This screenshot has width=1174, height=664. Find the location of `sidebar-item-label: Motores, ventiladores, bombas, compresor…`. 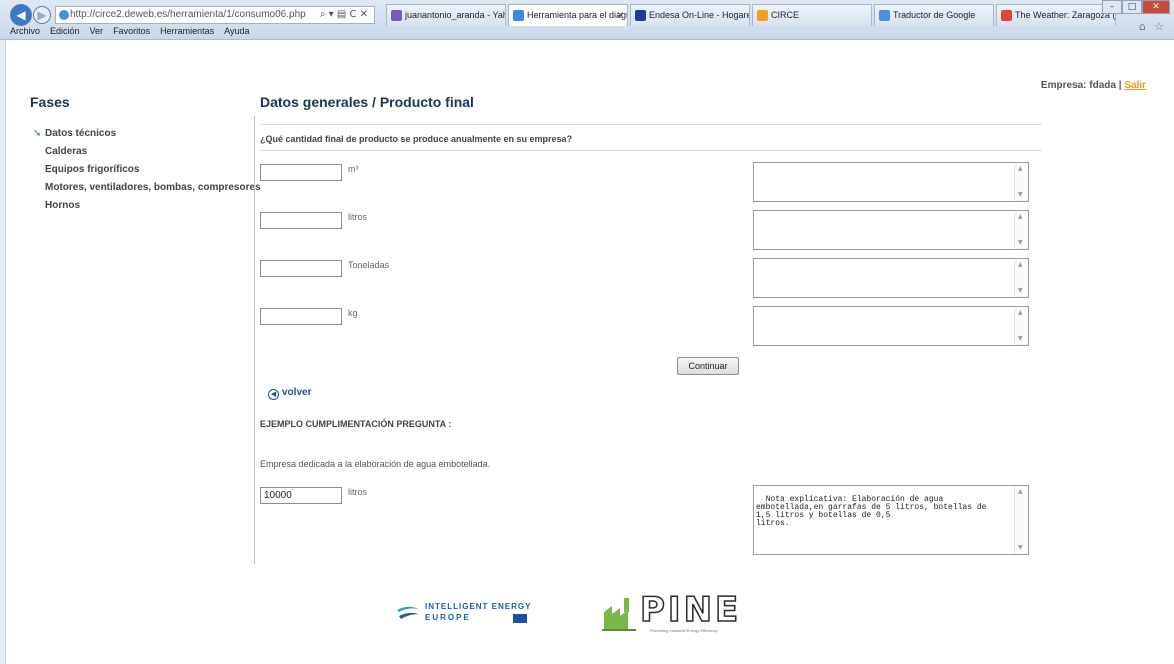

sidebar-item-label: Motores, ventiladores, bombas, compresor… is located at coordinates (153, 187).